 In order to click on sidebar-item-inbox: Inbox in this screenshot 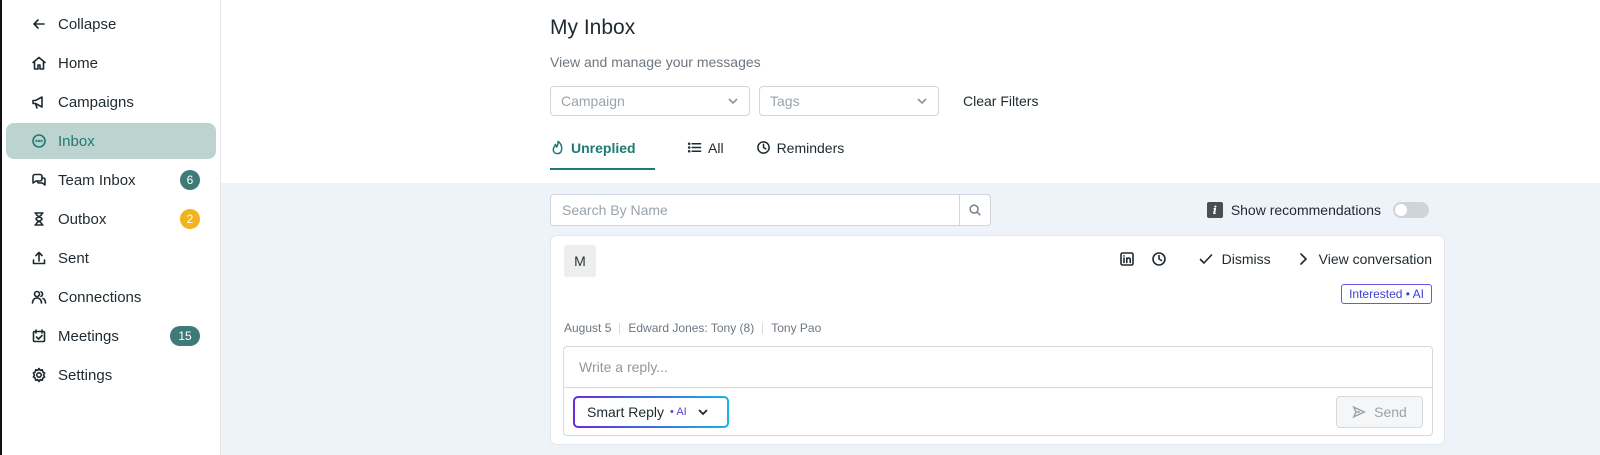, I will do `click(111, 141)`.